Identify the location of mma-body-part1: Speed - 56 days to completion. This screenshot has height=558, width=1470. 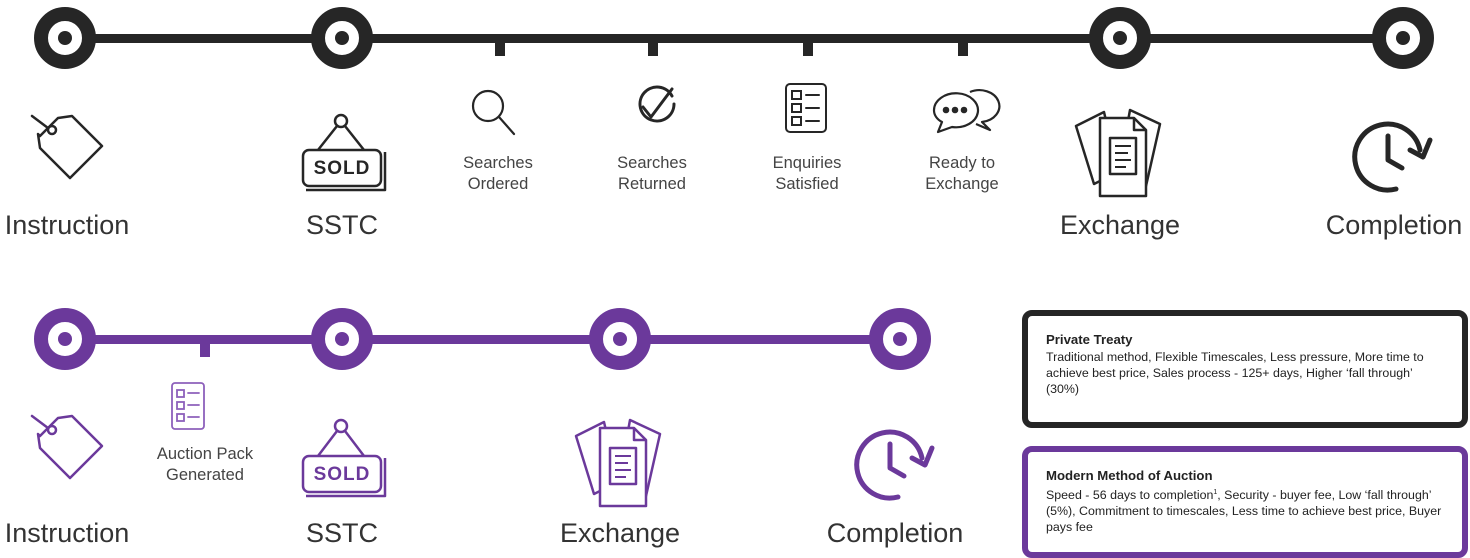
(1130, 495).